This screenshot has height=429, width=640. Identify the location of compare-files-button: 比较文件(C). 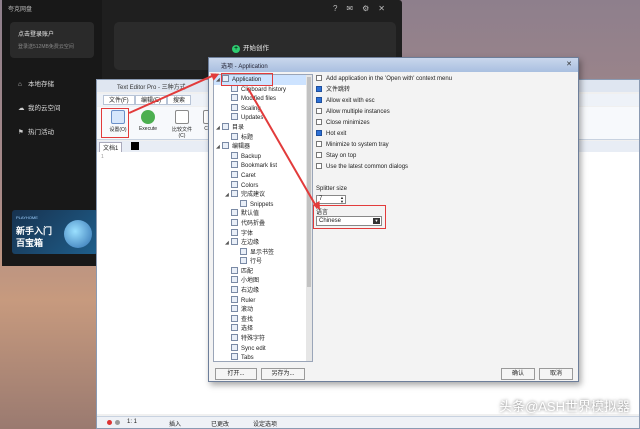
(182, 124).